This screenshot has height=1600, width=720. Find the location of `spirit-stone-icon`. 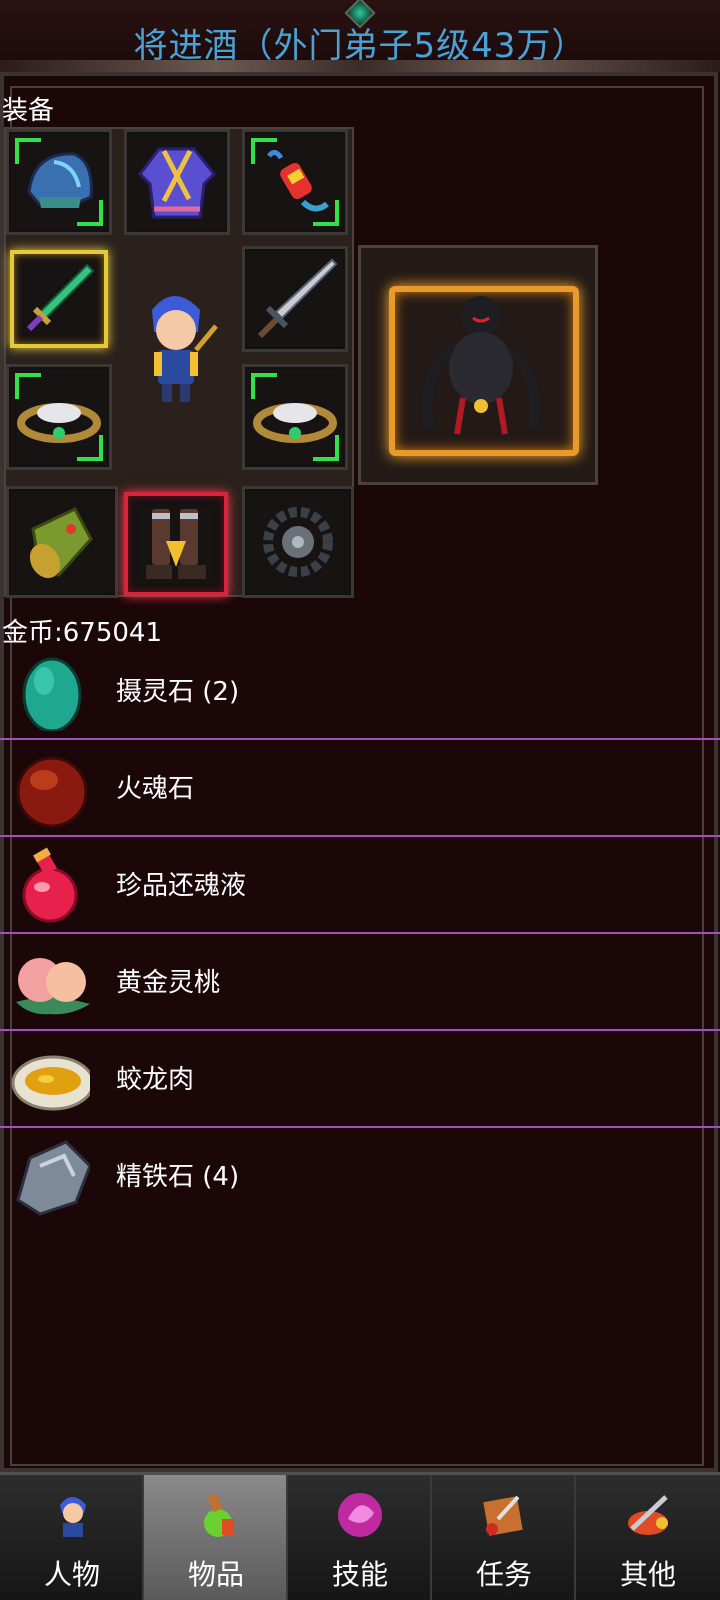

spirit-stone-icon is located at coordinates (52, 694).